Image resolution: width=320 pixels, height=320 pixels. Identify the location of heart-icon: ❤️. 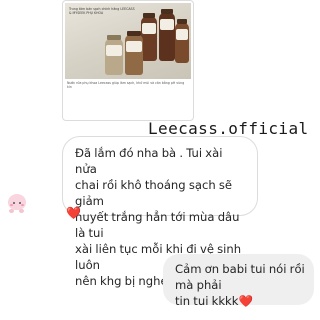
(245, 301).